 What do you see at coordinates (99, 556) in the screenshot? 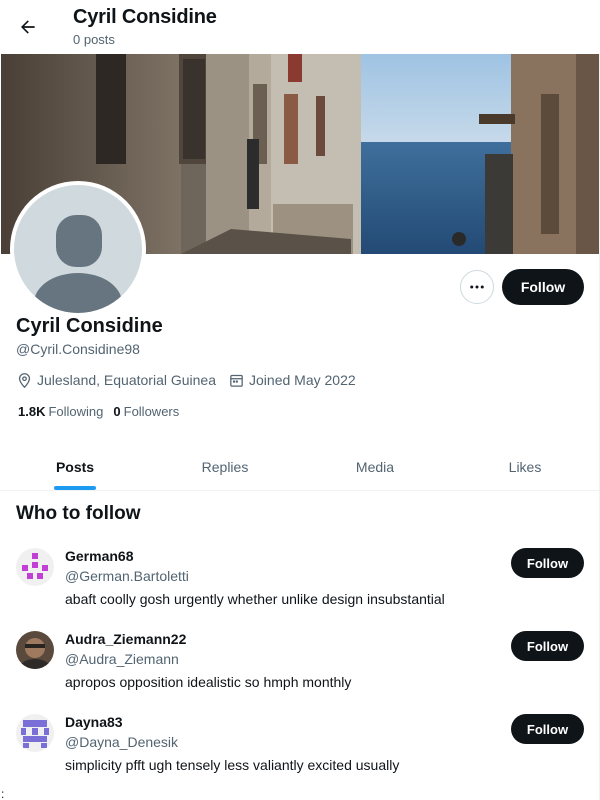
I see `suggestion-name: German68` at bounding box center [99, 556].